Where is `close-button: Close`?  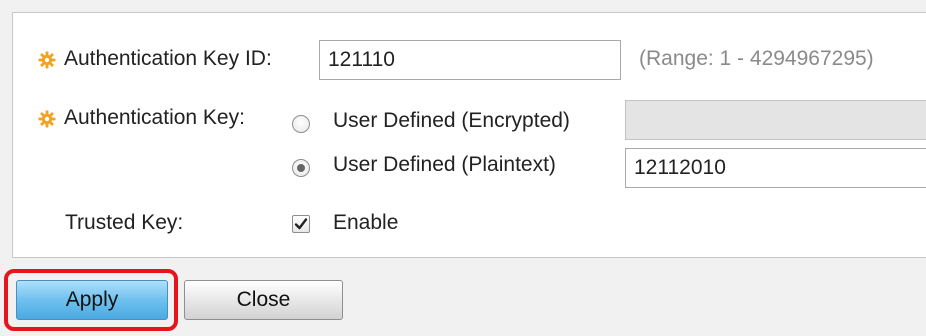 close-button: Close is located at coordinates (263, 300).